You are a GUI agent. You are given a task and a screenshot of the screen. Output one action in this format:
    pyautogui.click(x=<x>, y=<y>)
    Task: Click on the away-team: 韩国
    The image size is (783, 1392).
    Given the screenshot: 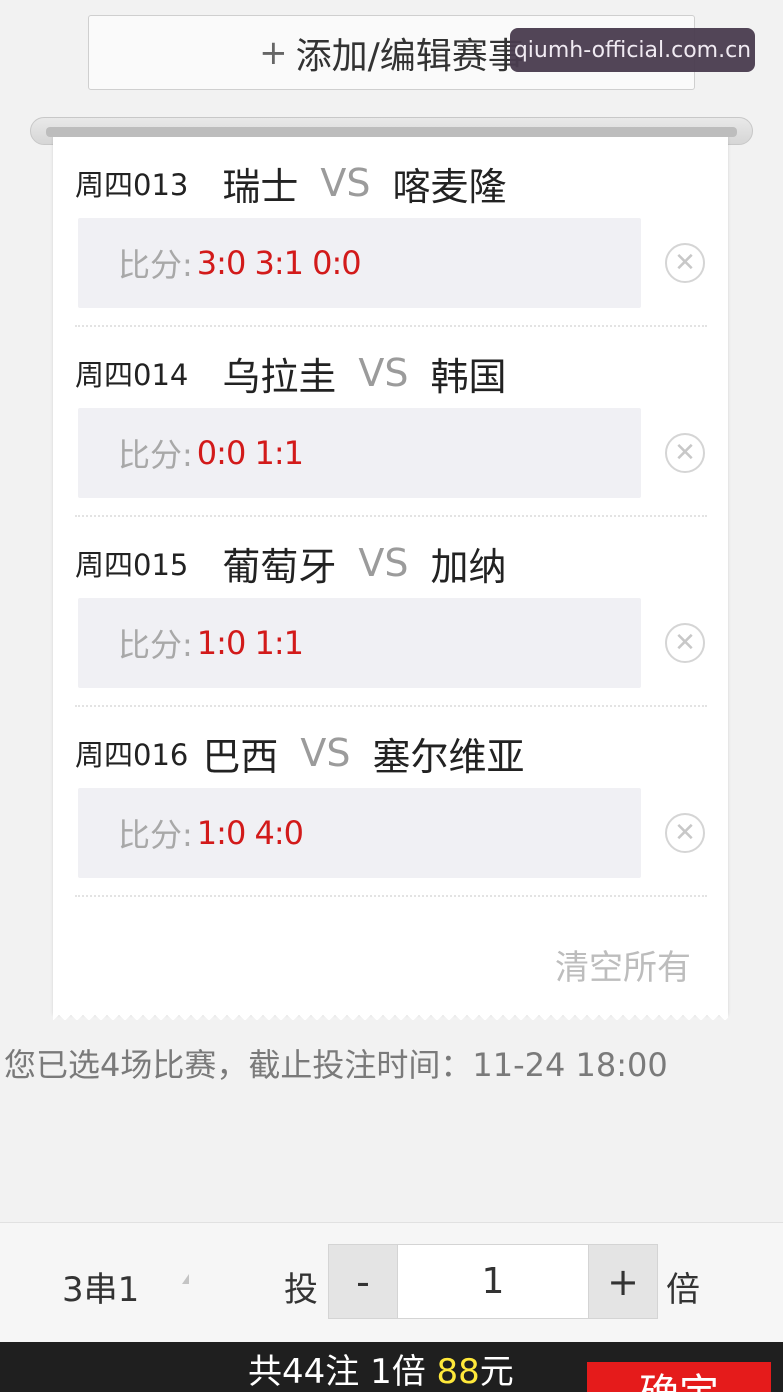 What is the action you would take?
    pyautogui.click(x=468, y=376)
    